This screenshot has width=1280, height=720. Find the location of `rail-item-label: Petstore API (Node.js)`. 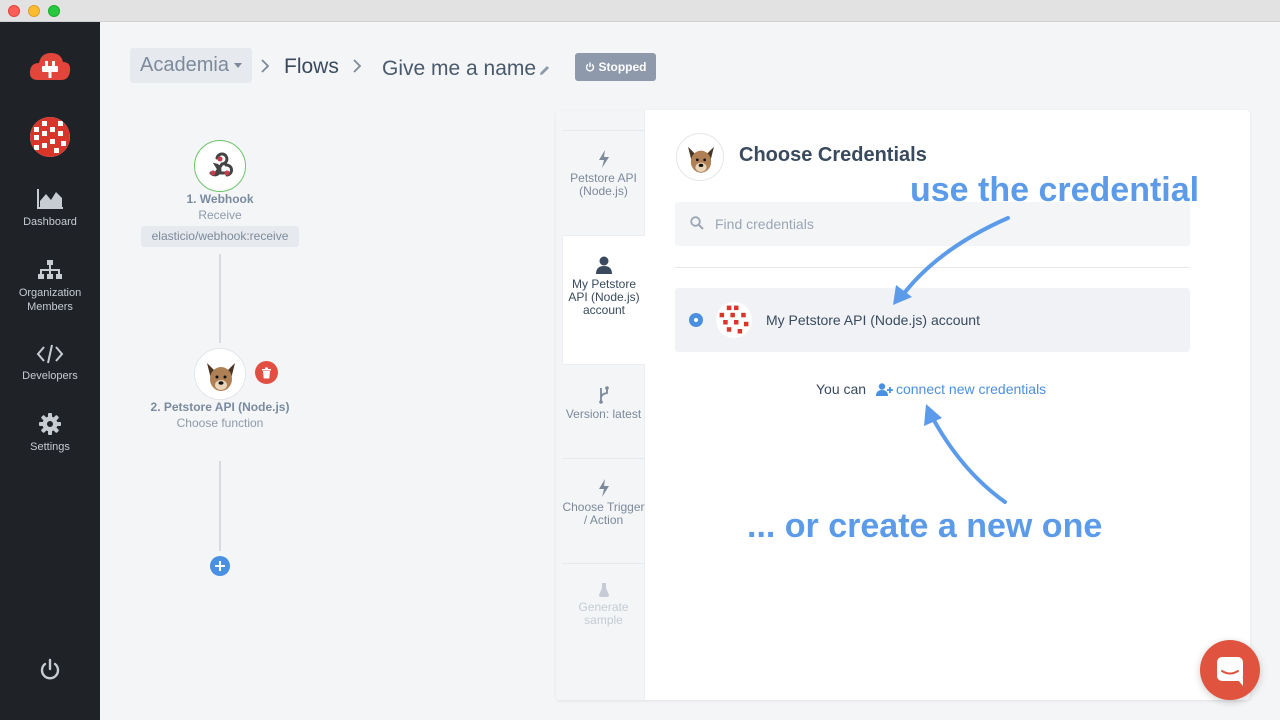

rail-item-label: Petstore API (Node.js) is located at coordinates (603, 184).